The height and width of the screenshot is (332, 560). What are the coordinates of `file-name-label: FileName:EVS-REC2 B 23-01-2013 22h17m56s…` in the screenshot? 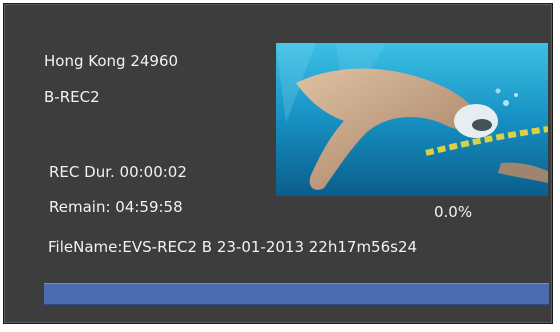 It's located at (233, 247).